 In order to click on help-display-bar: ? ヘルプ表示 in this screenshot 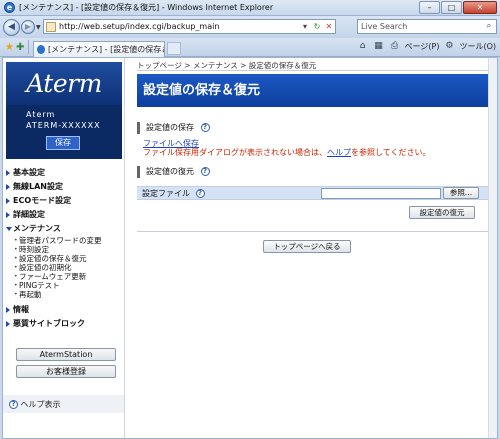, I will do `click(63, 404)`.